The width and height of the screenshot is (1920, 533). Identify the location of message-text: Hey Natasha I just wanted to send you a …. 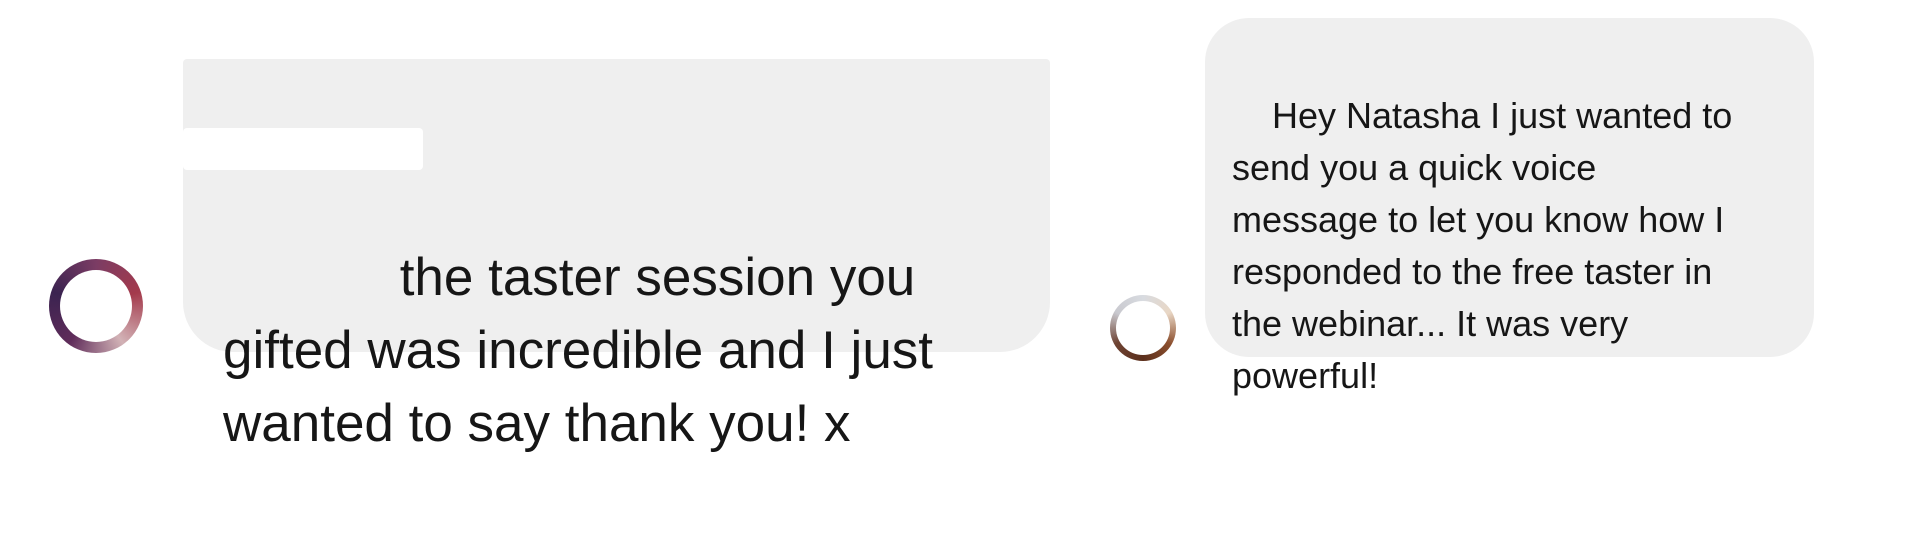
(1482, 245).